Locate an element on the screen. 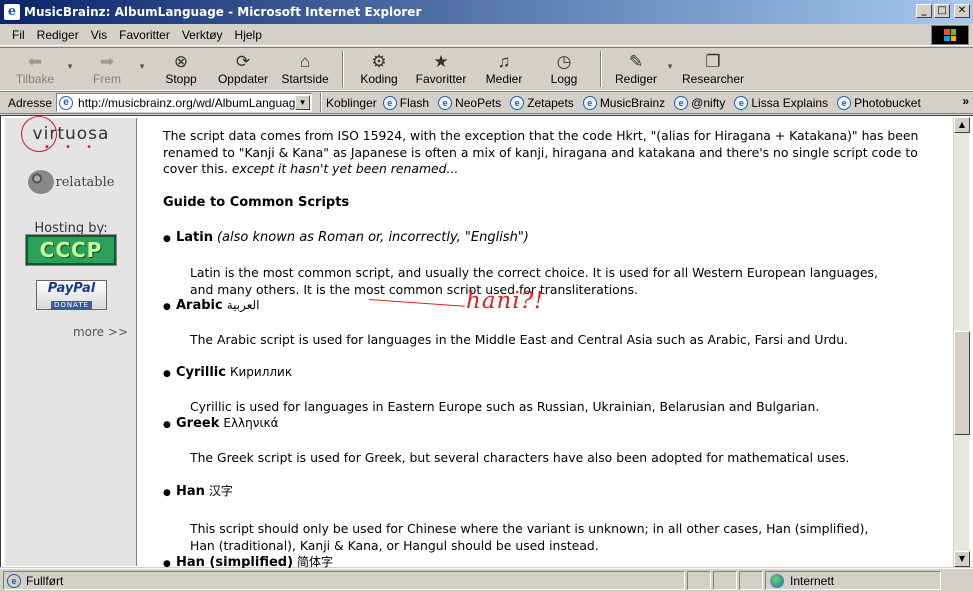 The image size is (973, 592). refresh-label: Oppdater is located at coordinates (243, 79).